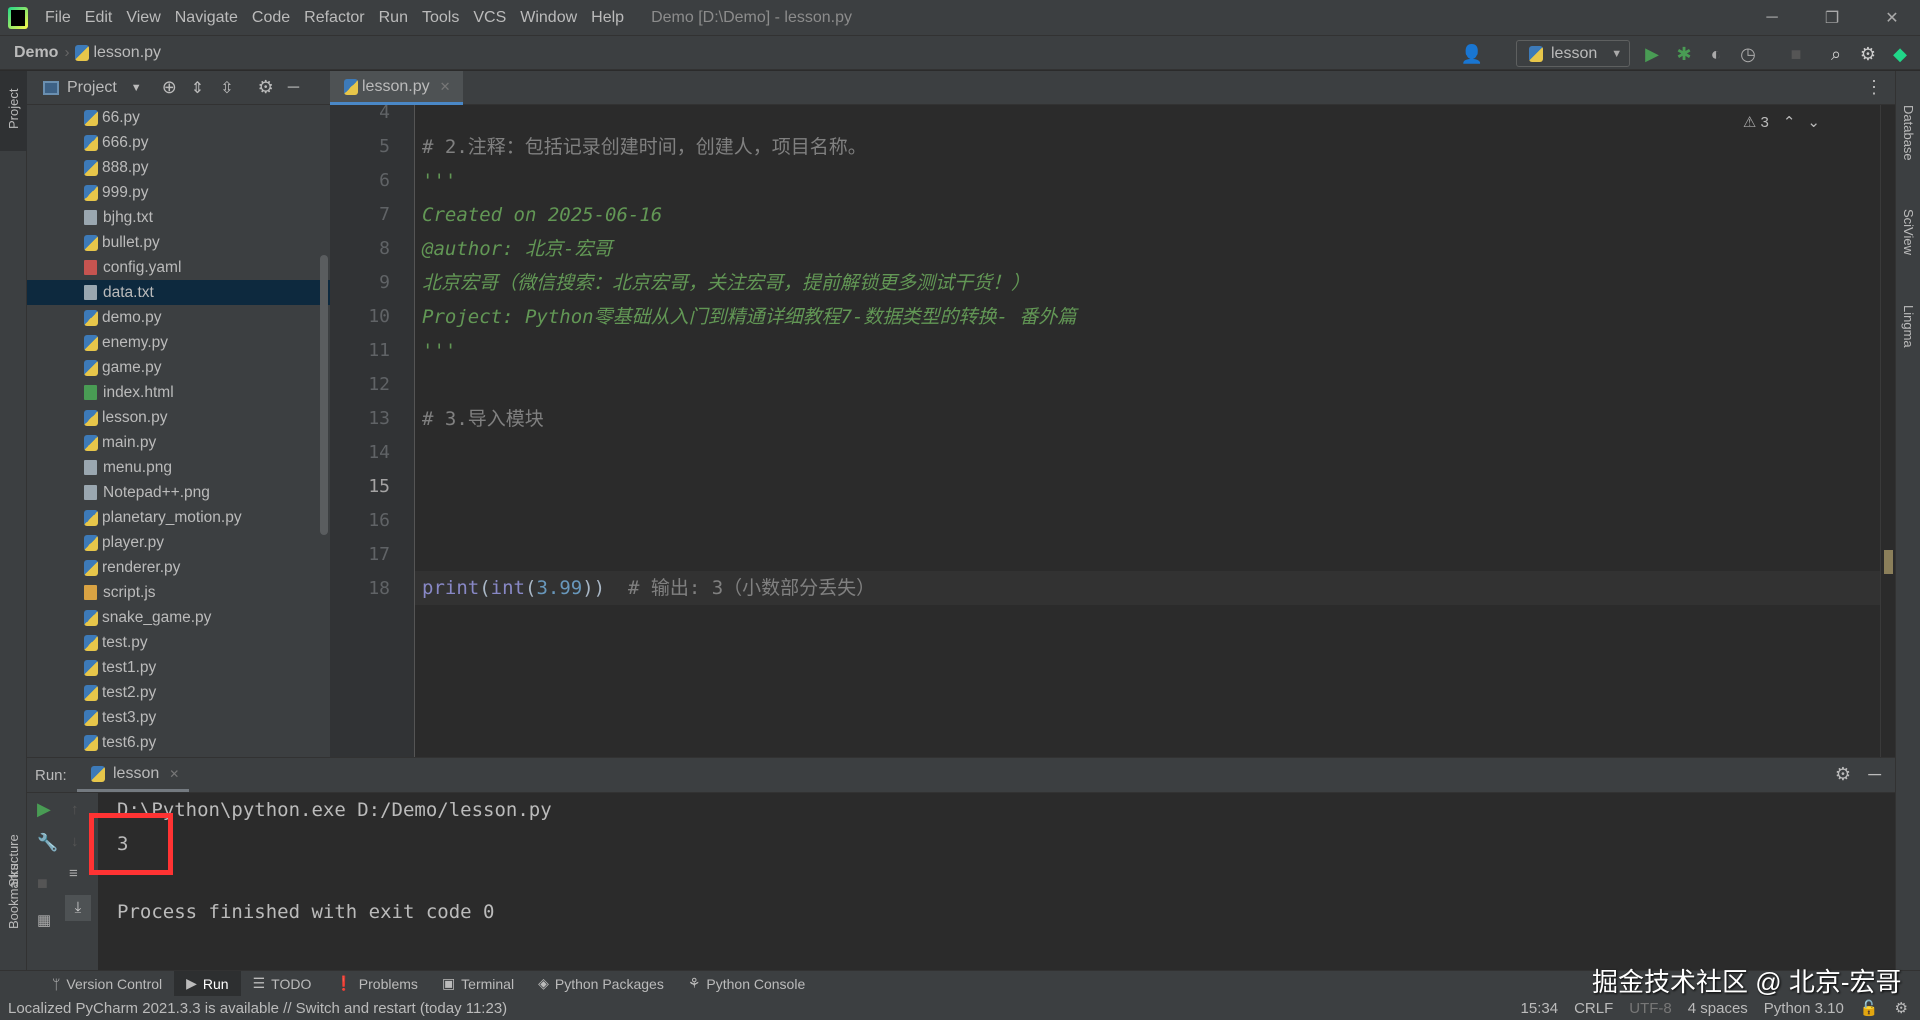  What do you see at coordinates (548, 18) in the screenshot?
I see `menu-window: Window` at bounding box center [548, 18].